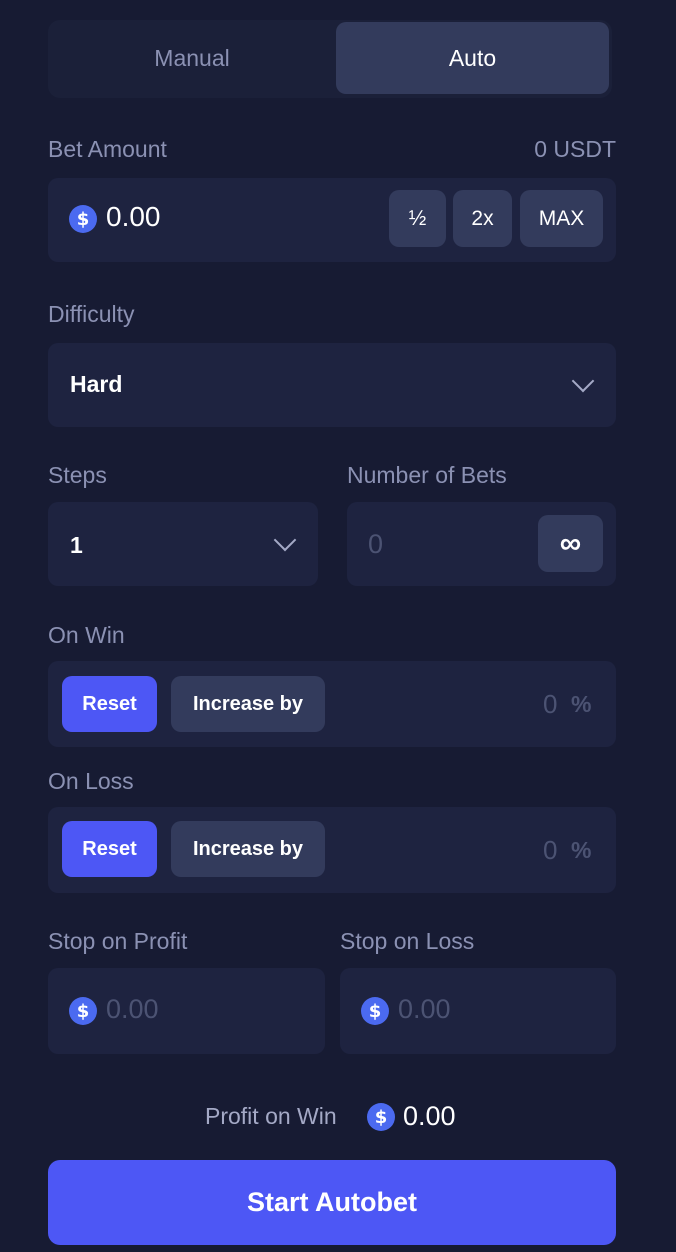 The image size is (676, 1252). What do you see at coordinates (550, 850) in the screenshot?
I see `on-loss-percent-input: 0` at bounding box center [550, 850].